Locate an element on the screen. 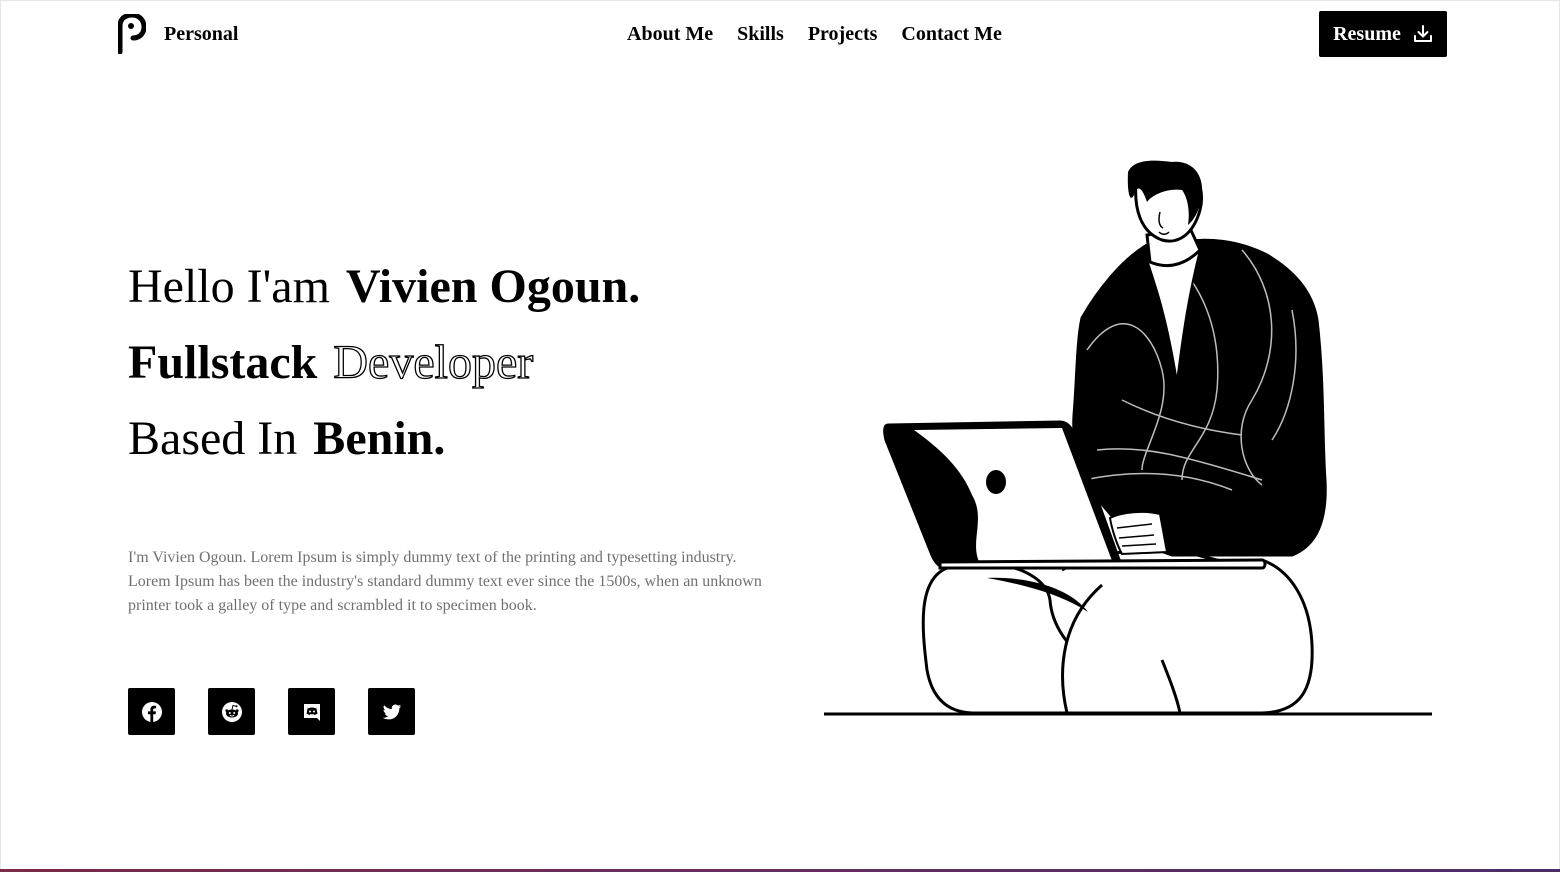  nav-contact-me: Contact Me is located at coordinates (951, 34).